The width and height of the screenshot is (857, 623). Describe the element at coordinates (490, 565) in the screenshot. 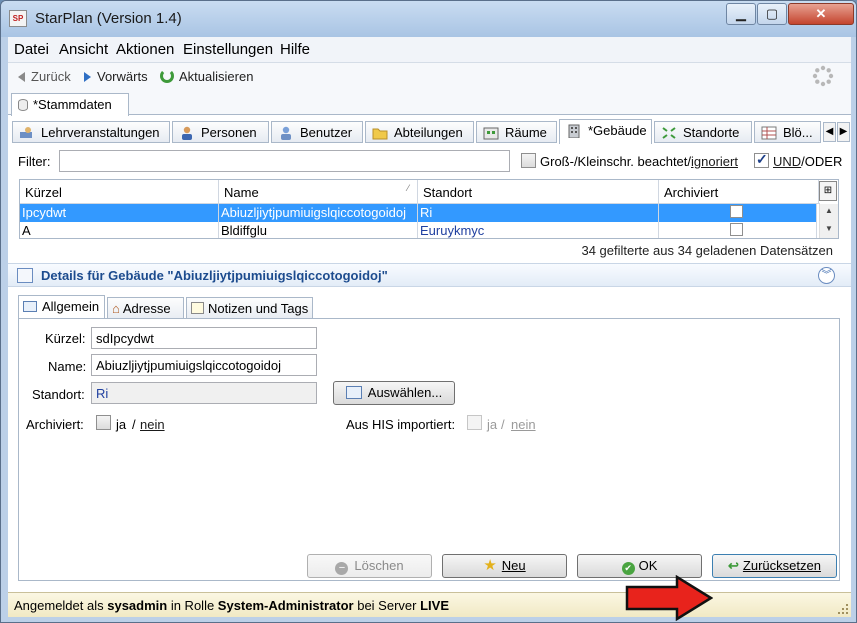

I see `star-icon: ★` at that location.